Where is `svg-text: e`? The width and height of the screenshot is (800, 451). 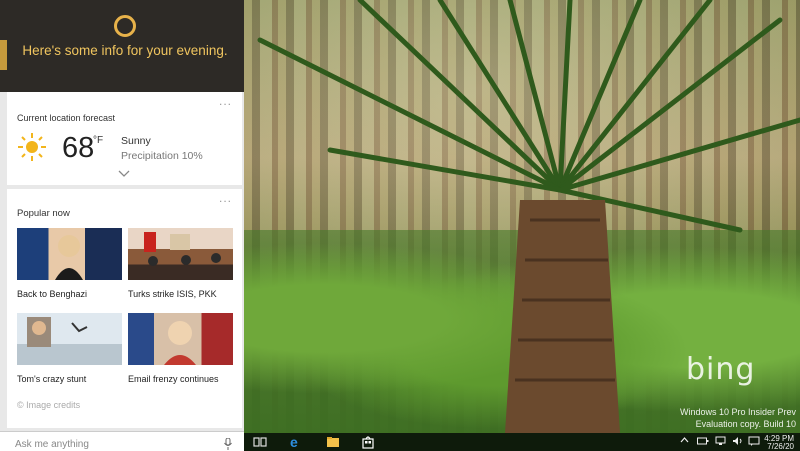
svg-text: e is located at coordinates (294, 442).